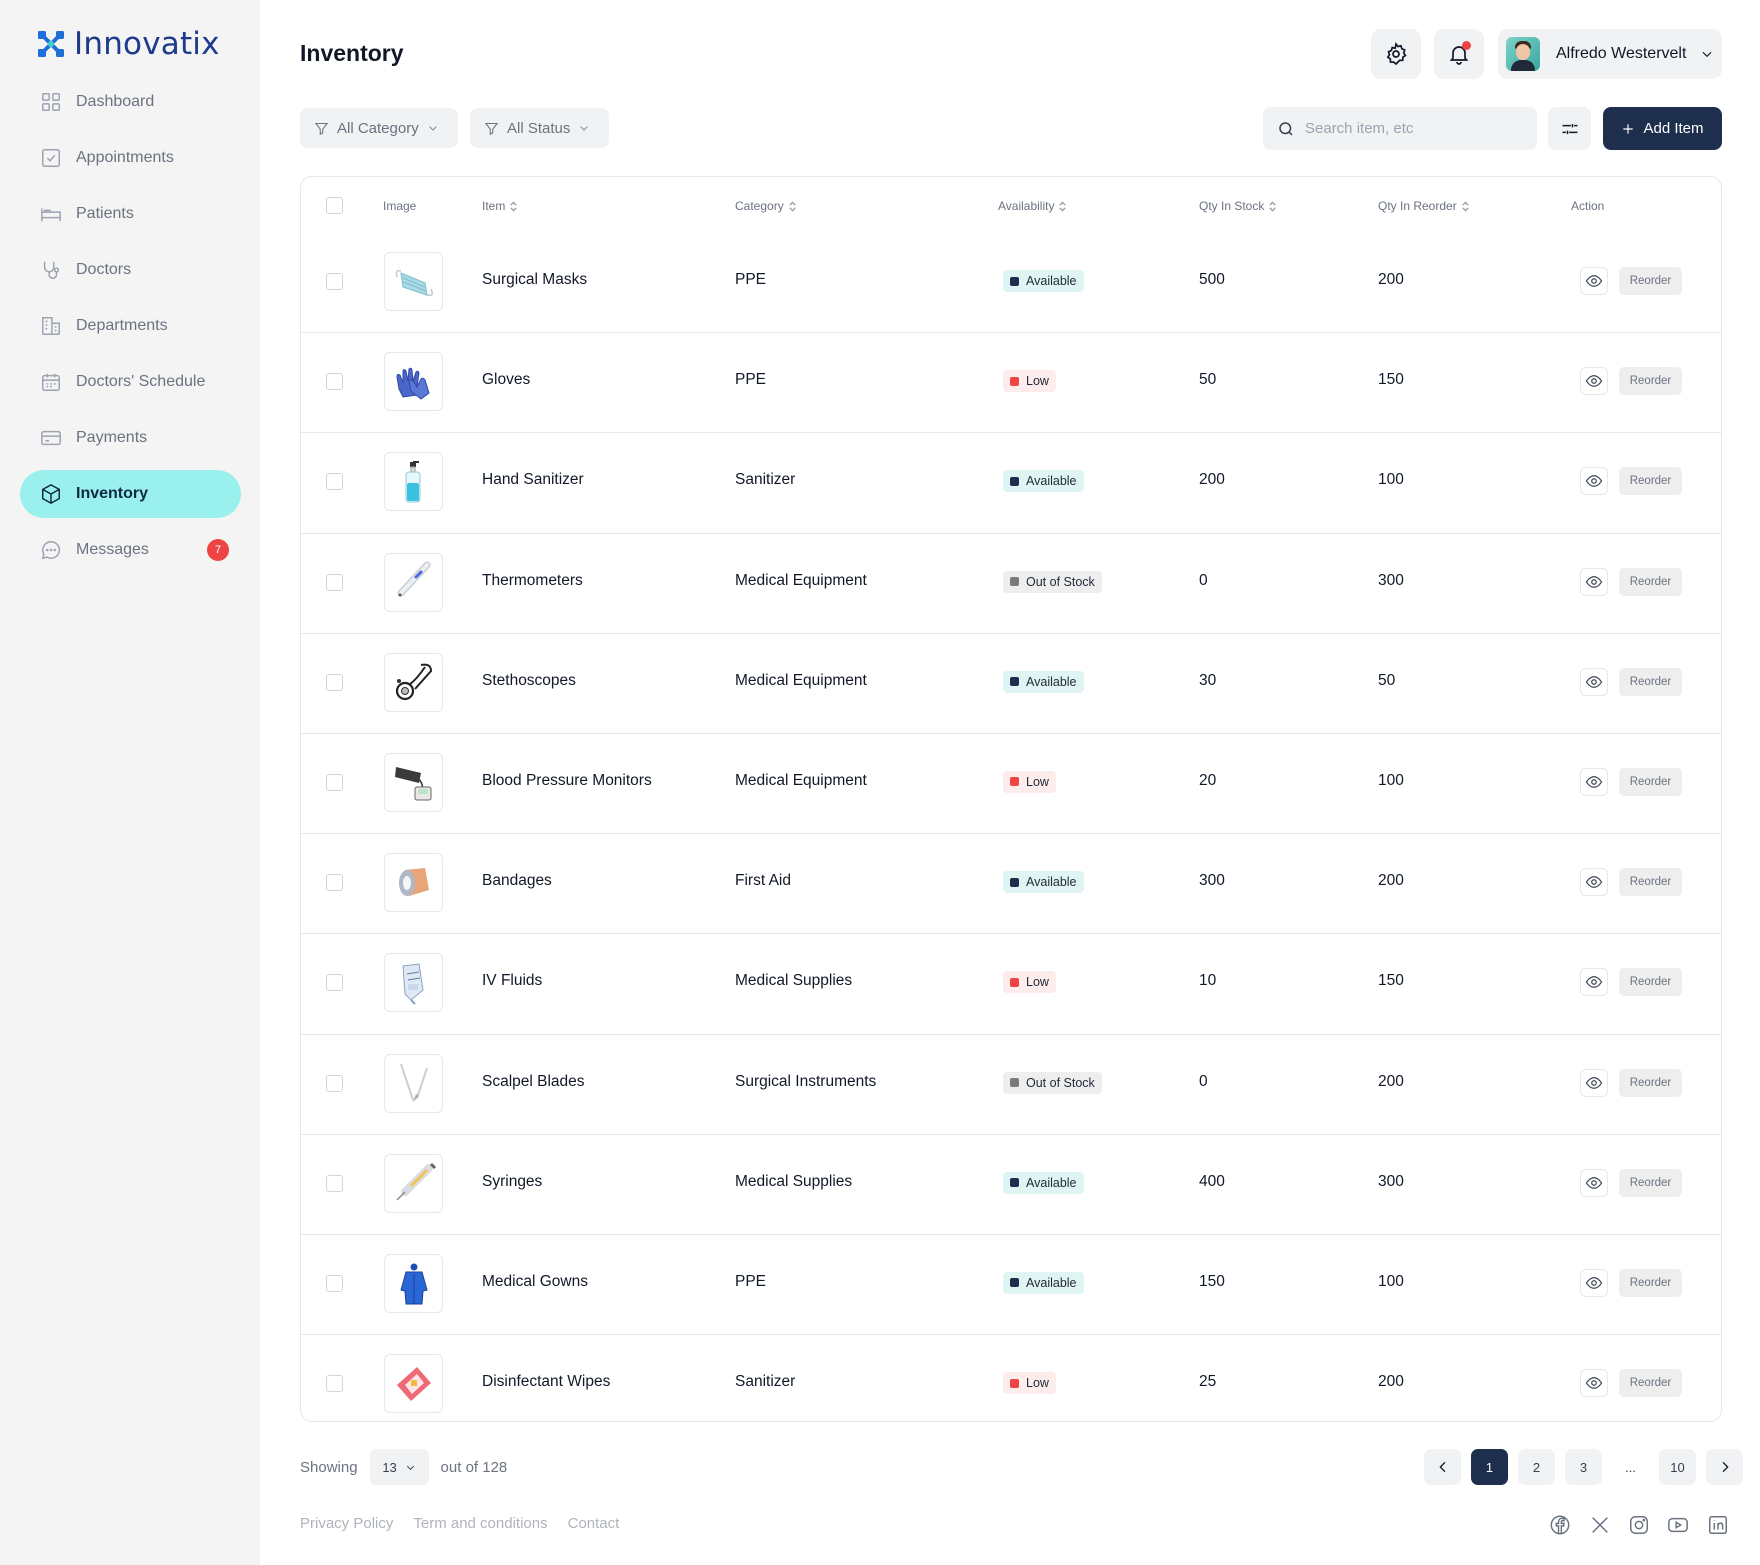 Image resolution: width=1760 pixels, height=1565 pixels. Describe the element at coordinates (1560, 1525) in the screenshot. I see `facebook-link` at that location.